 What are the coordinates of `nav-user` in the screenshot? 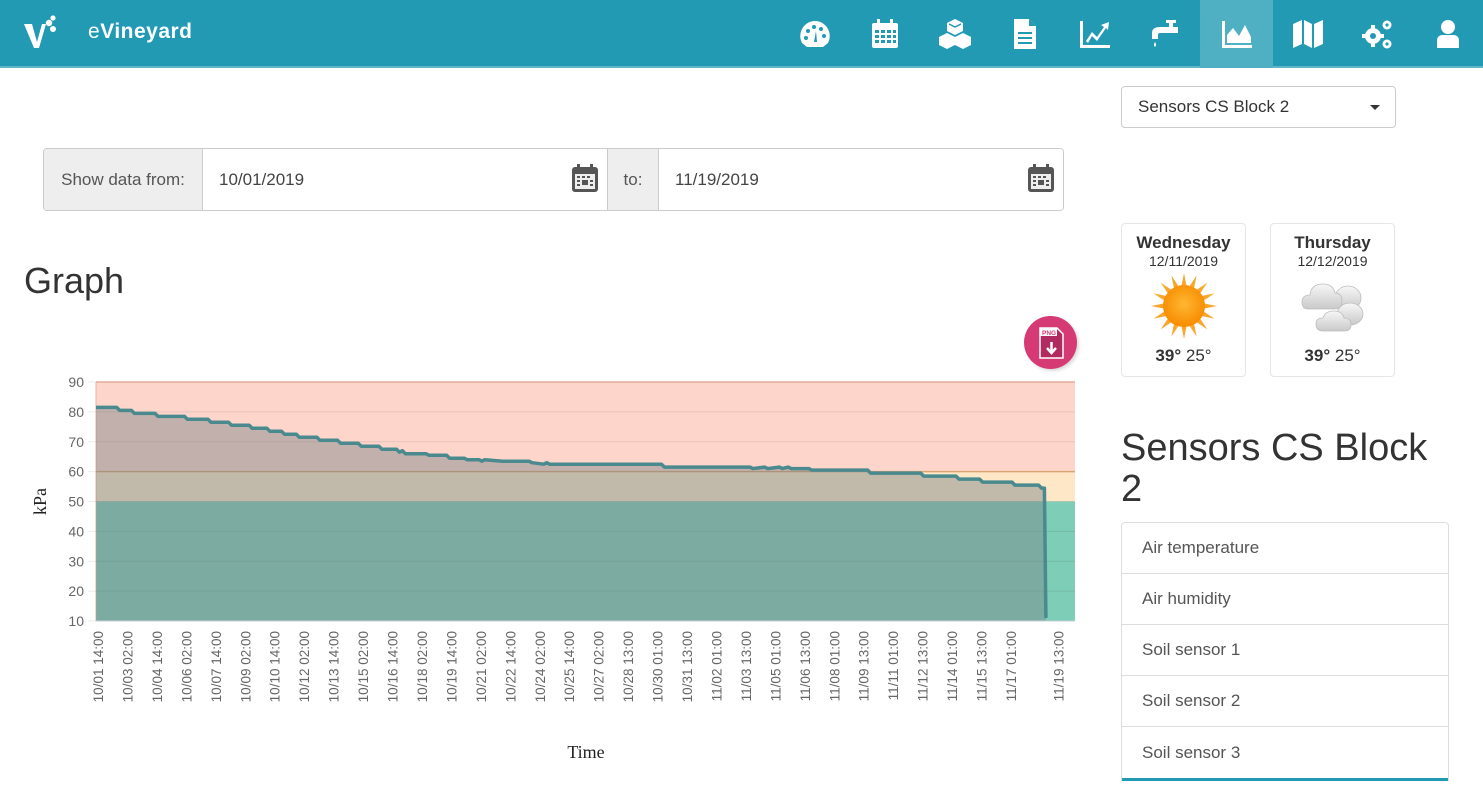 It's located at (1448, 34).